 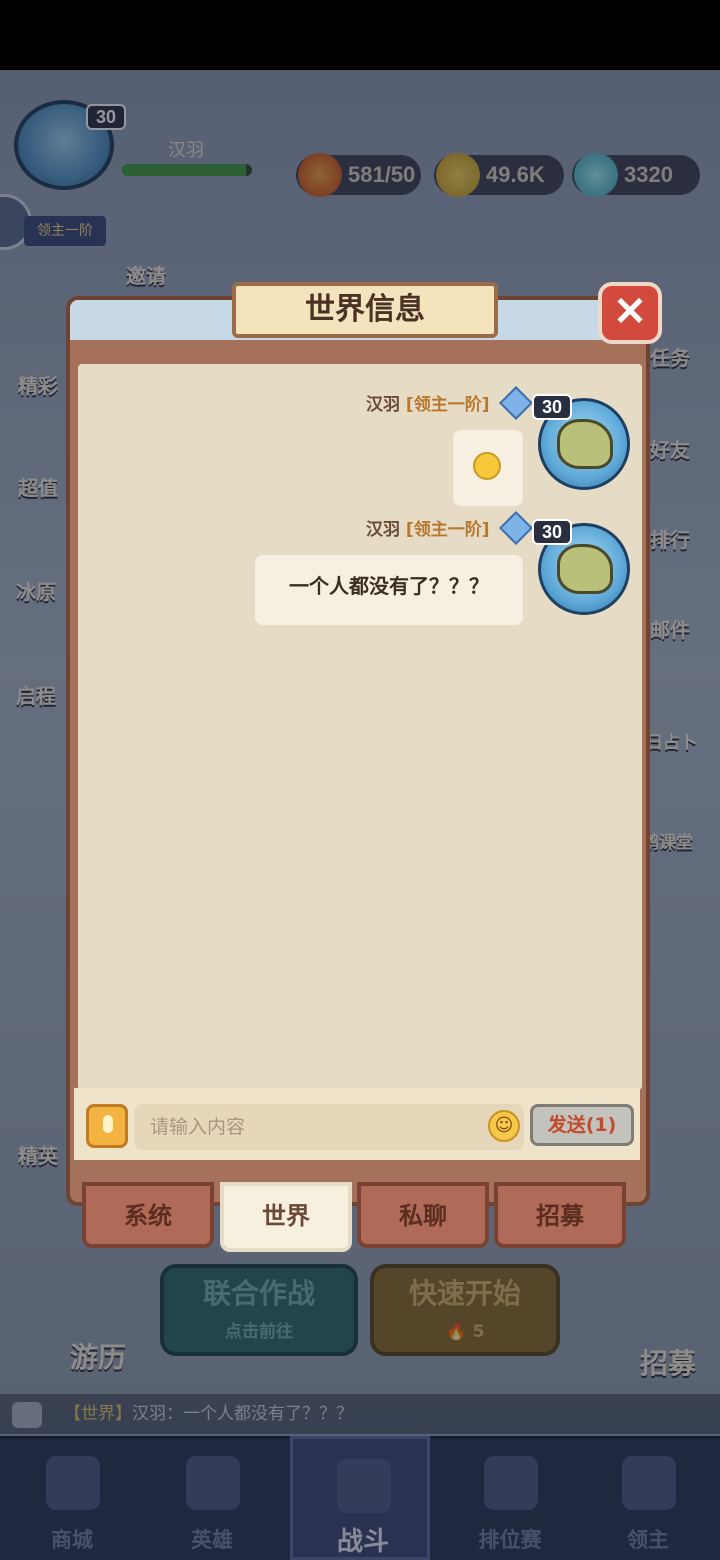 I want to click on close-button: ✕, so click(x=630, y=313).